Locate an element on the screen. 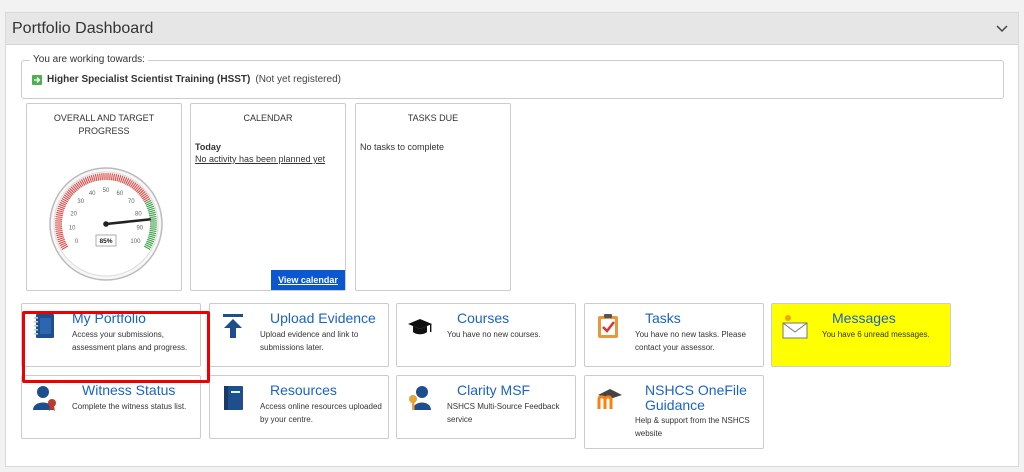 This screenshot has width=1024, height=472. gauge-tick-label: 20 is located at coordinates (73, 214).